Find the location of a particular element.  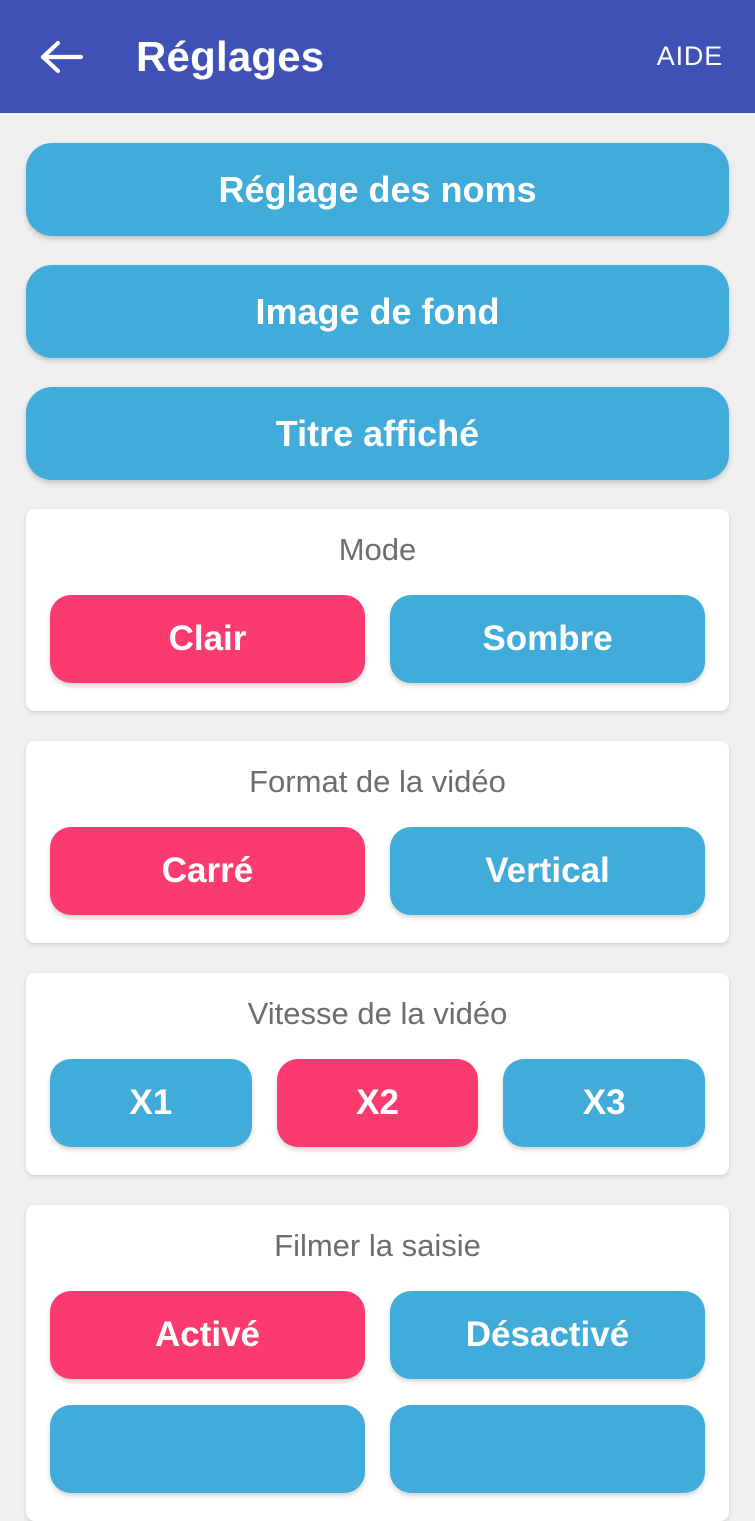

page-title: Réglages is located at coordinates (230, 56).